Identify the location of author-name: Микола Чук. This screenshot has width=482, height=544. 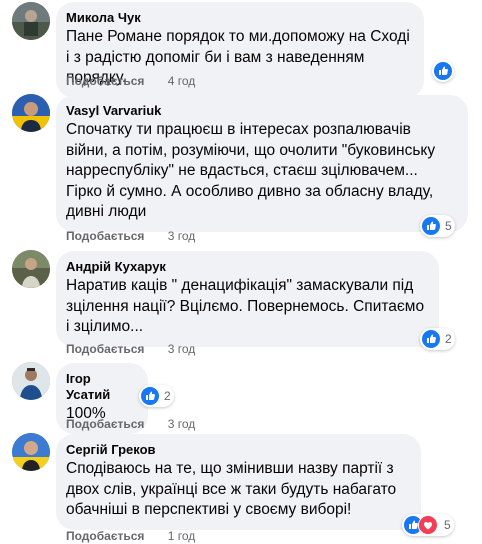
(239, 18).